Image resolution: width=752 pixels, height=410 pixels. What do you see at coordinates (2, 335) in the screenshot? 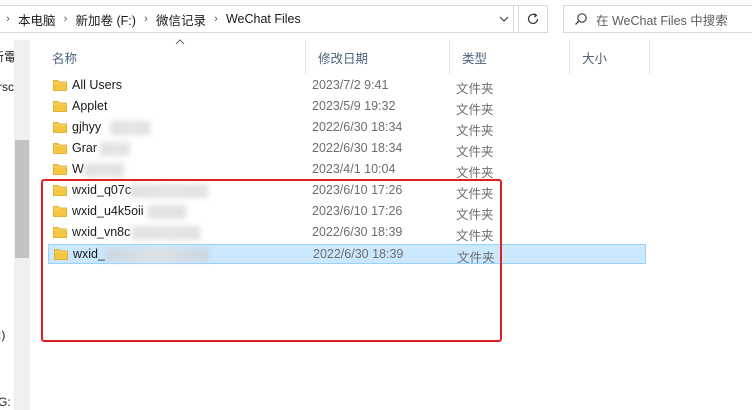
I see `nav-item-fragment: :)` at bounding box center [2, 335].